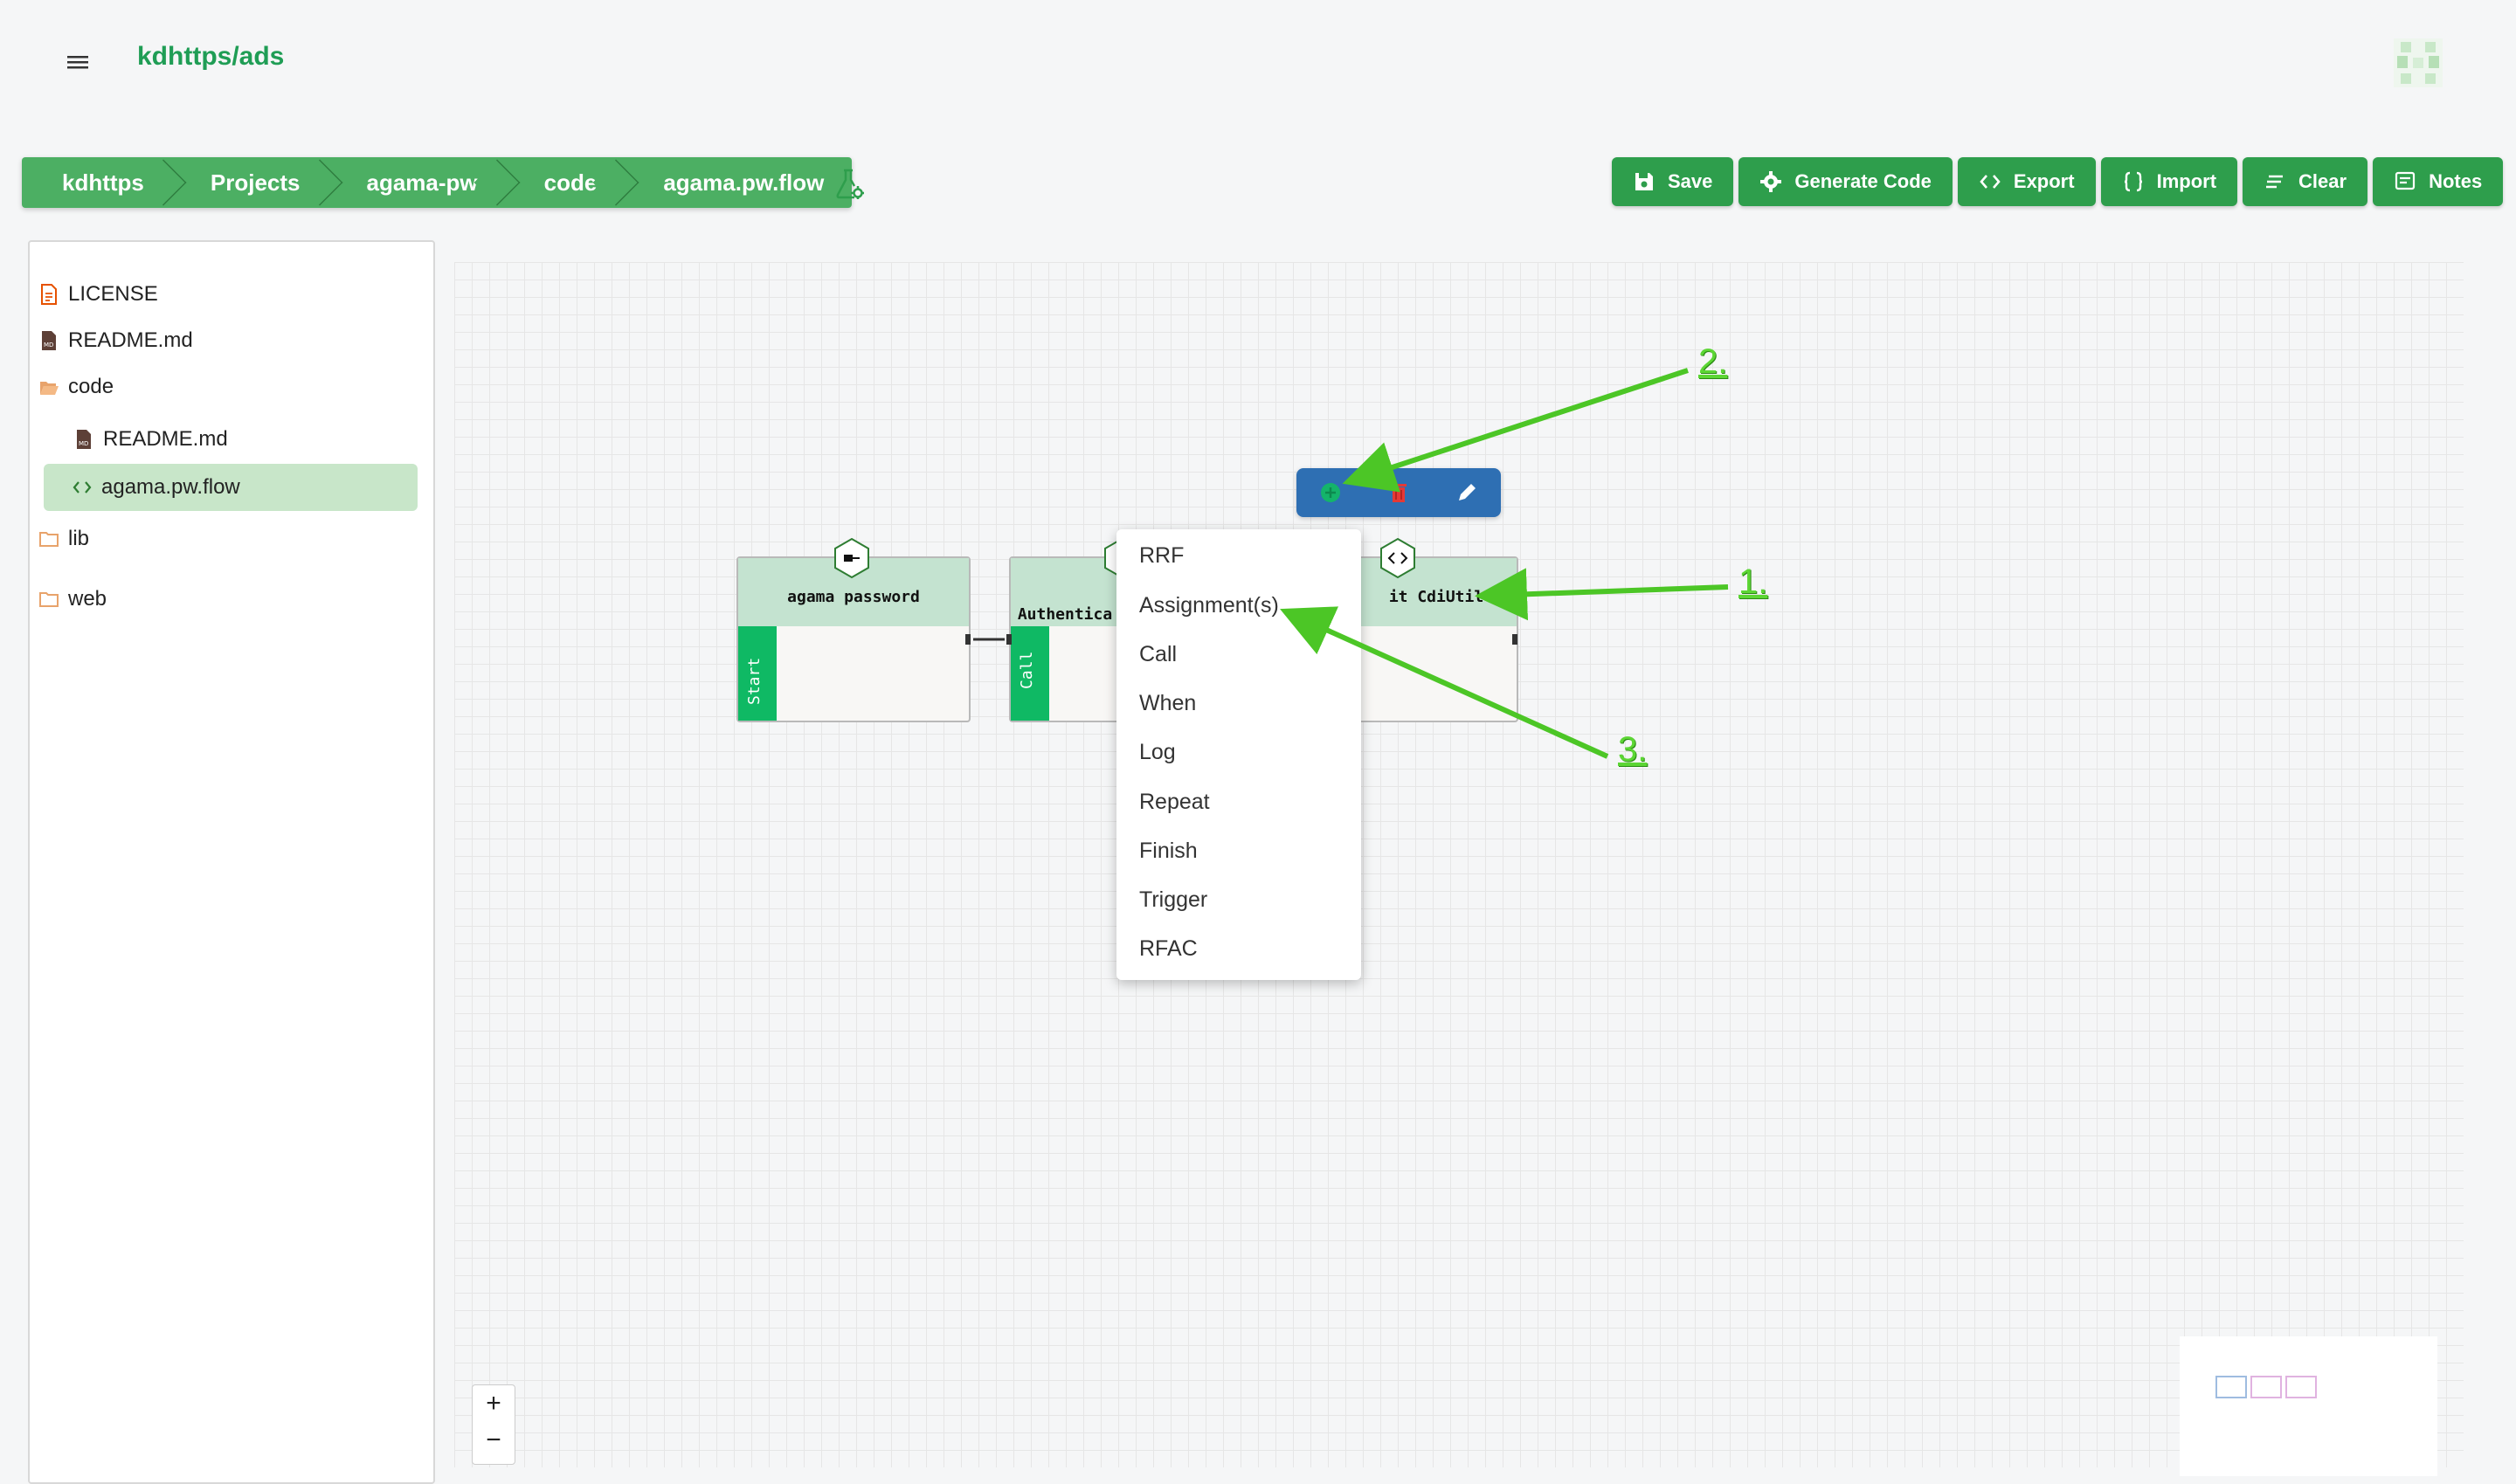 The width and height of the screenshot is (2516, 1484). What do you see at coordinates (2275, 182) in the screenshot?
I see `clear-lines-icon` at bounding box center [2275, 182].